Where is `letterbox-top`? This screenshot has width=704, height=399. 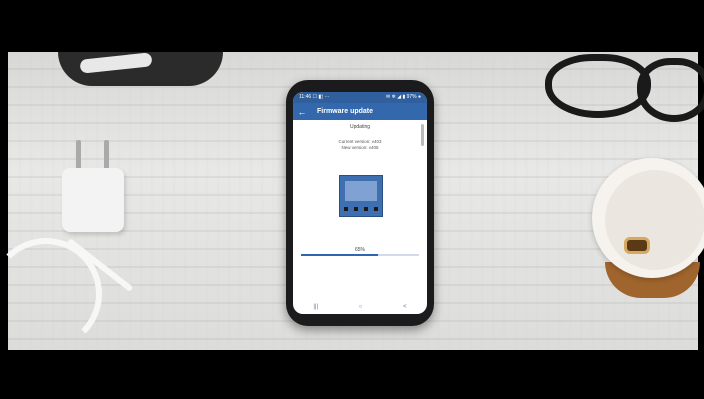 letterbox-top is located at coordinates (352, 26).